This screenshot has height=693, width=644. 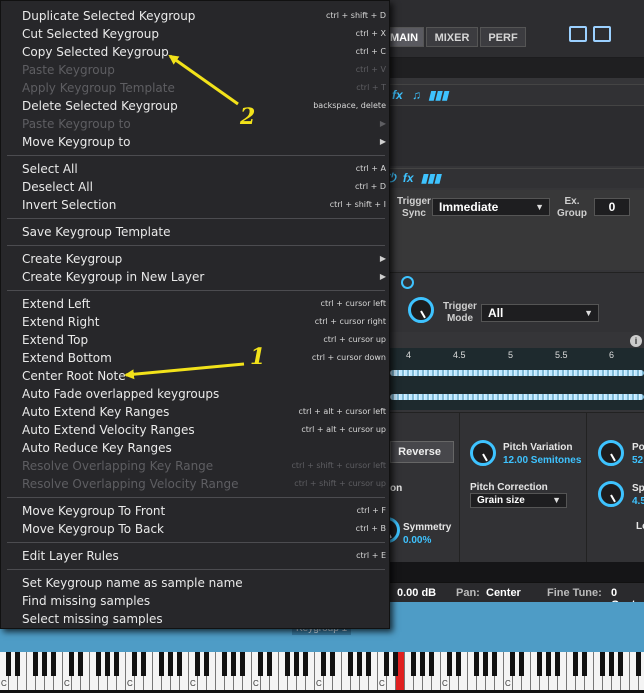 What do you see at coordinates (407, 282) in the screenshot?
I see `target-icon` at bounding box center [407, 282].